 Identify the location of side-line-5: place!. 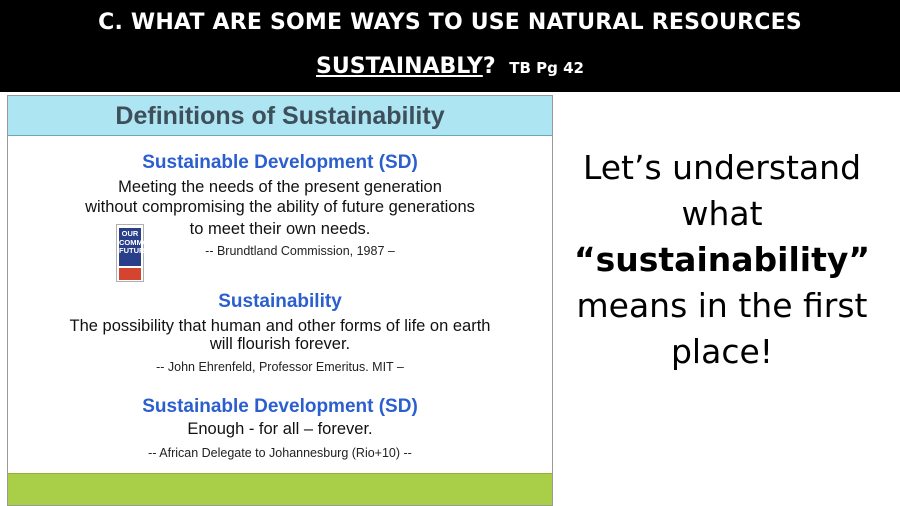
(721, 351).